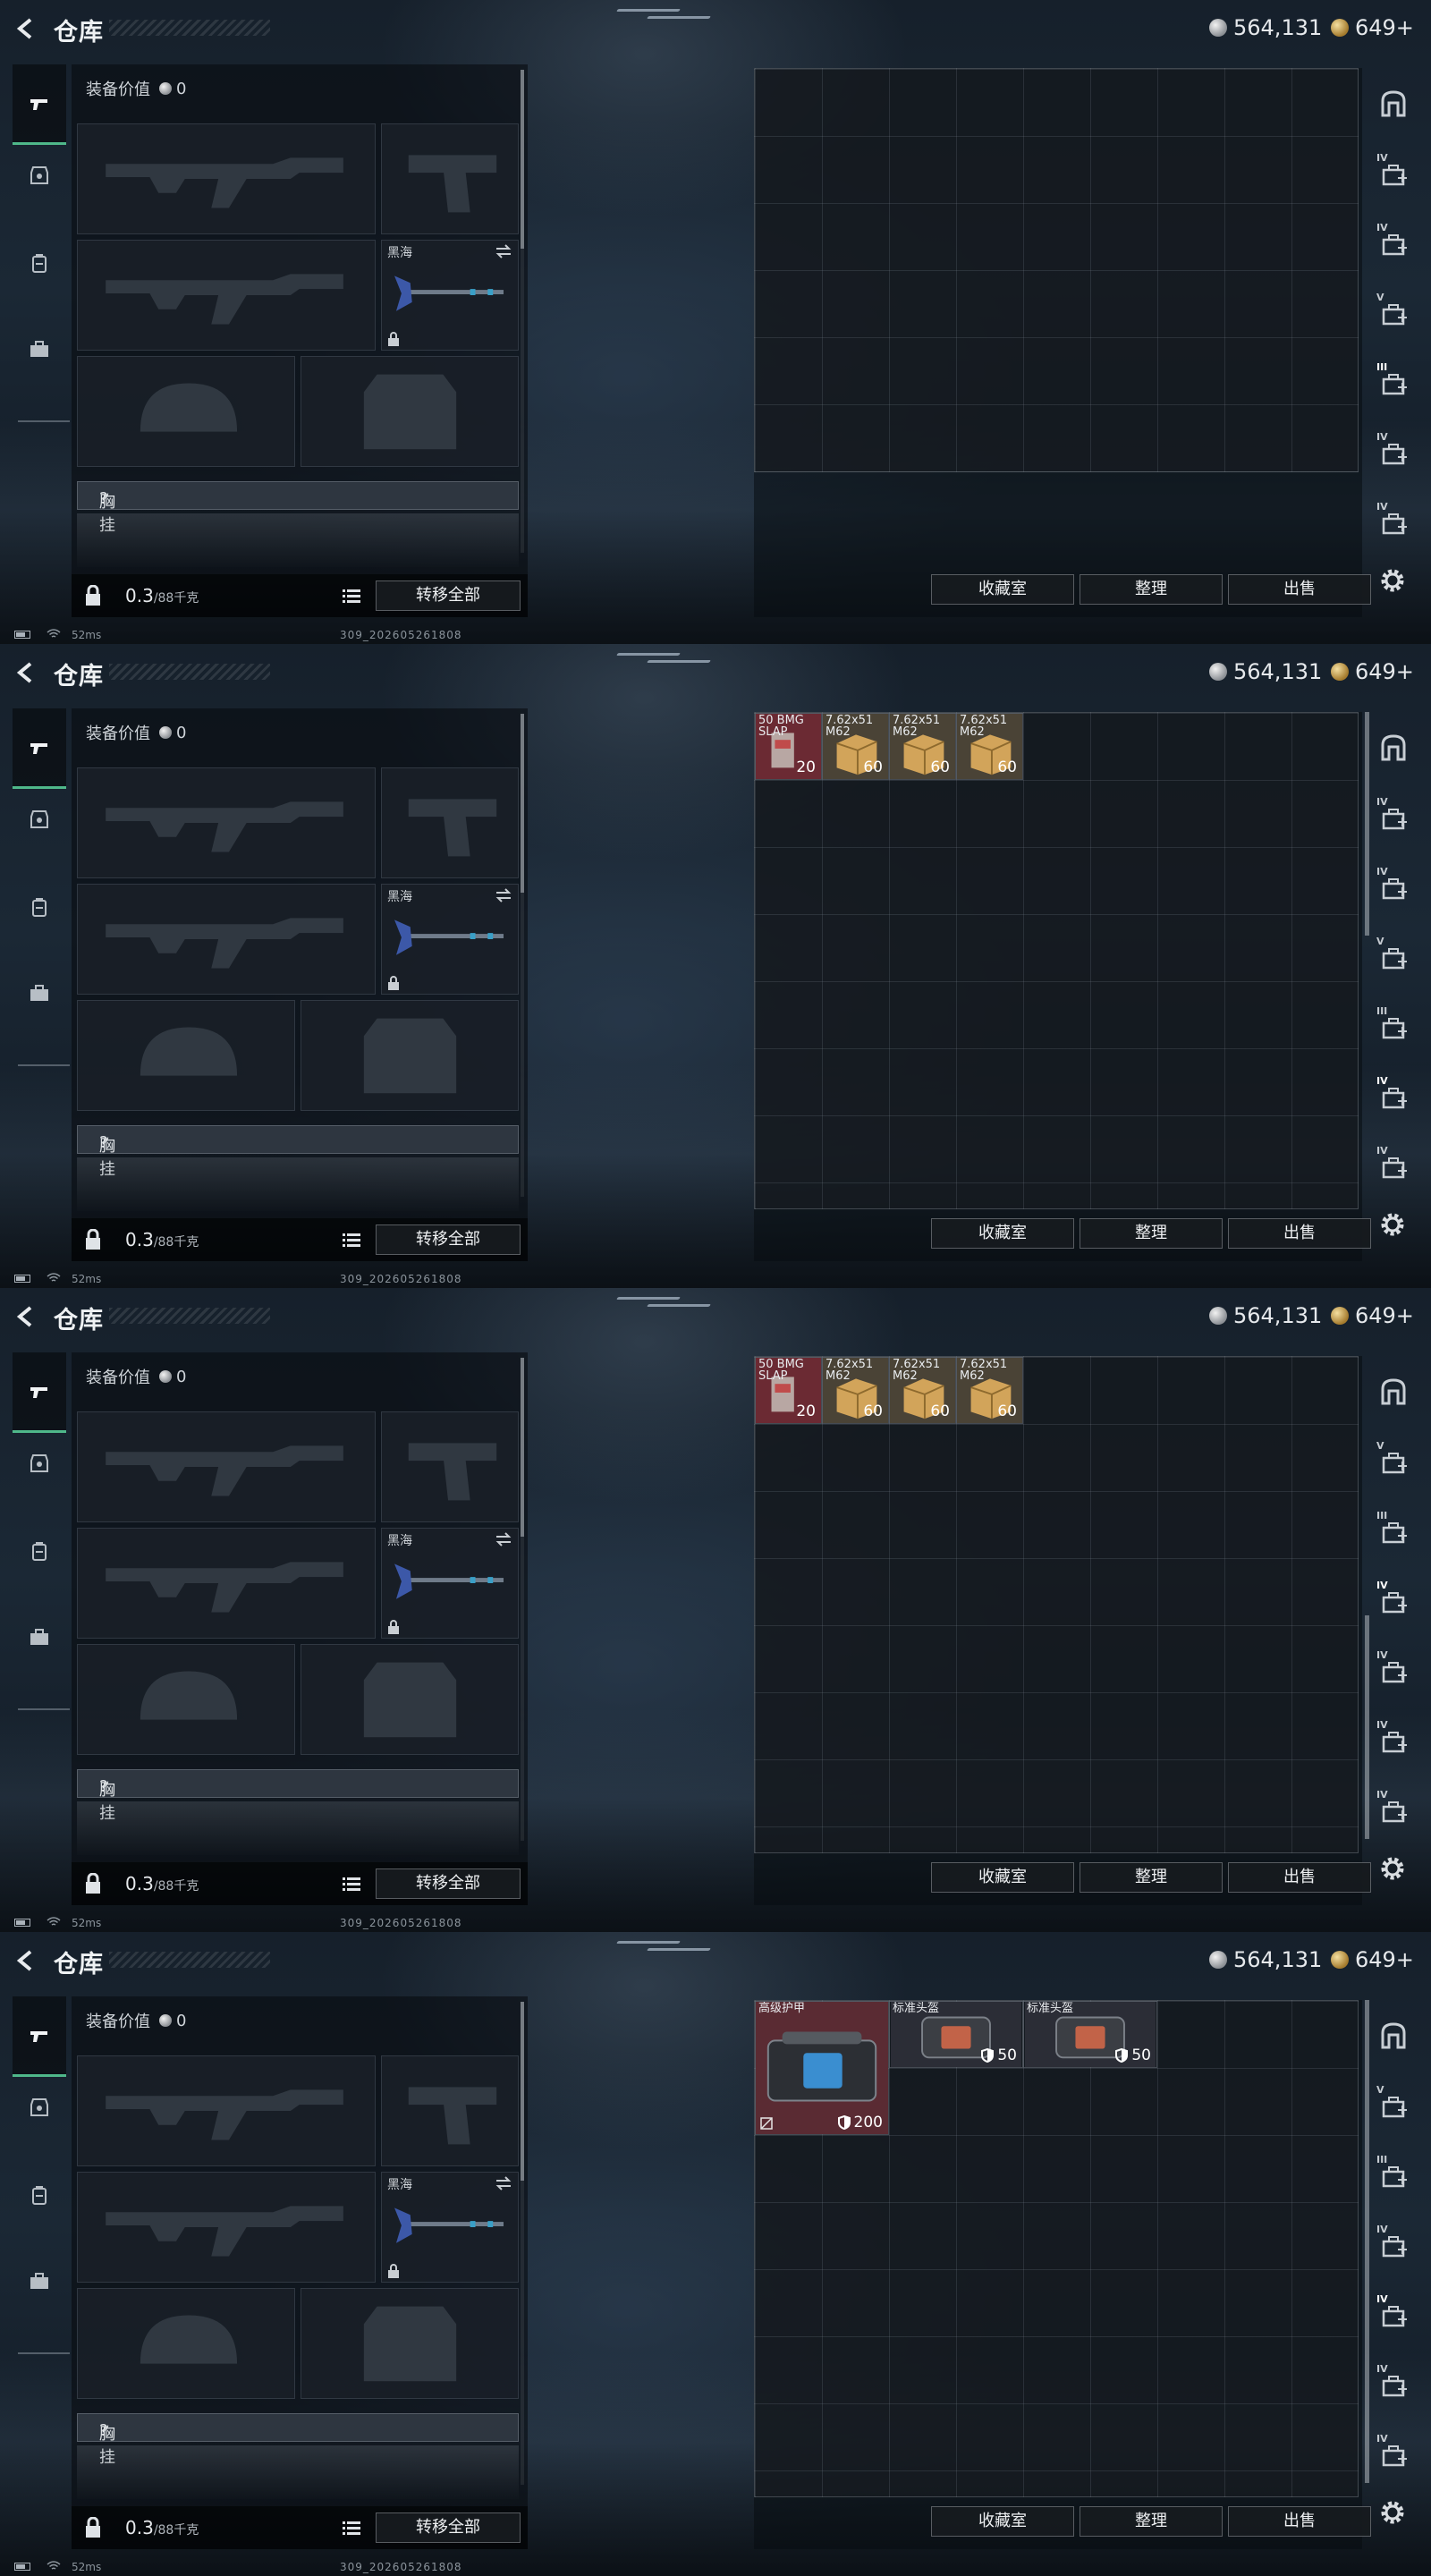 This screenshot has width=1431, height=2576. What do you see at coordinates (956, 2034) in the screenshot?
I see `storage-item-helmet1: 标准头盔 50` at bounding box center [956, 2034].